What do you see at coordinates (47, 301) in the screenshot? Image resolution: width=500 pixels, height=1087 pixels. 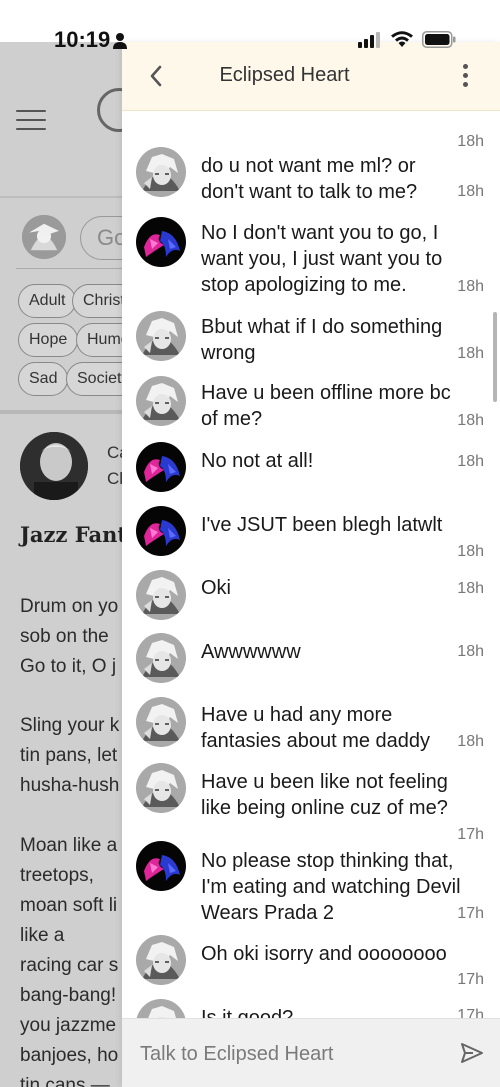 I see `tag-chip: Adult` at bounding box center [47, 301].